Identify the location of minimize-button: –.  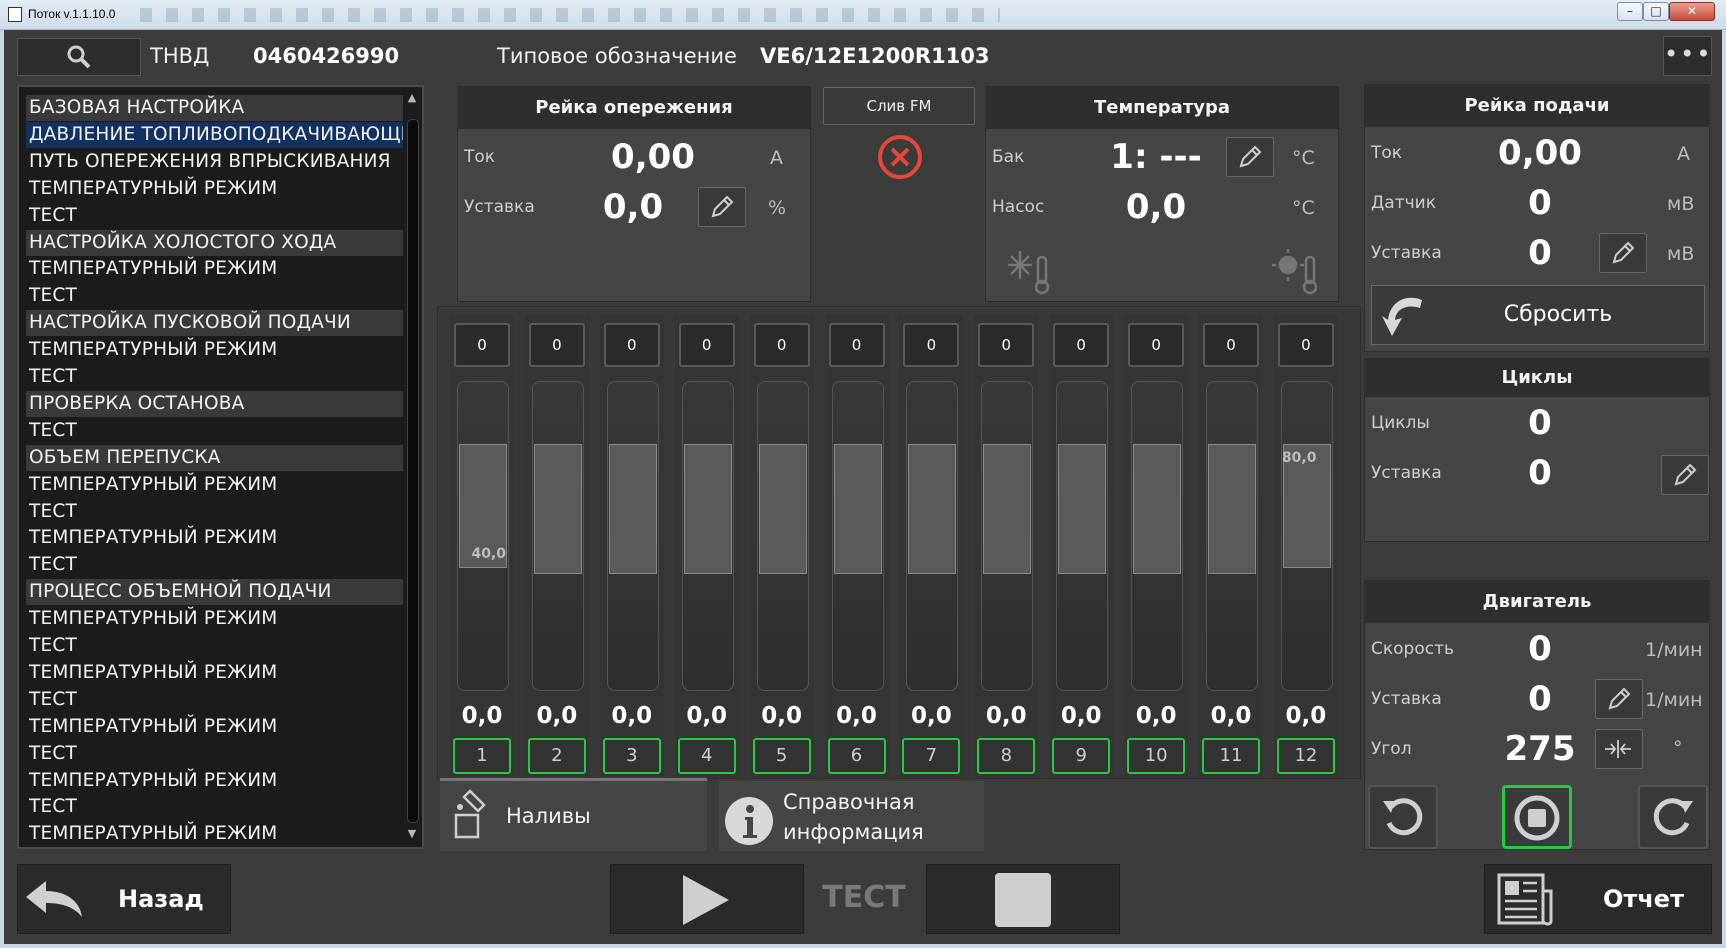
(1630, 11).